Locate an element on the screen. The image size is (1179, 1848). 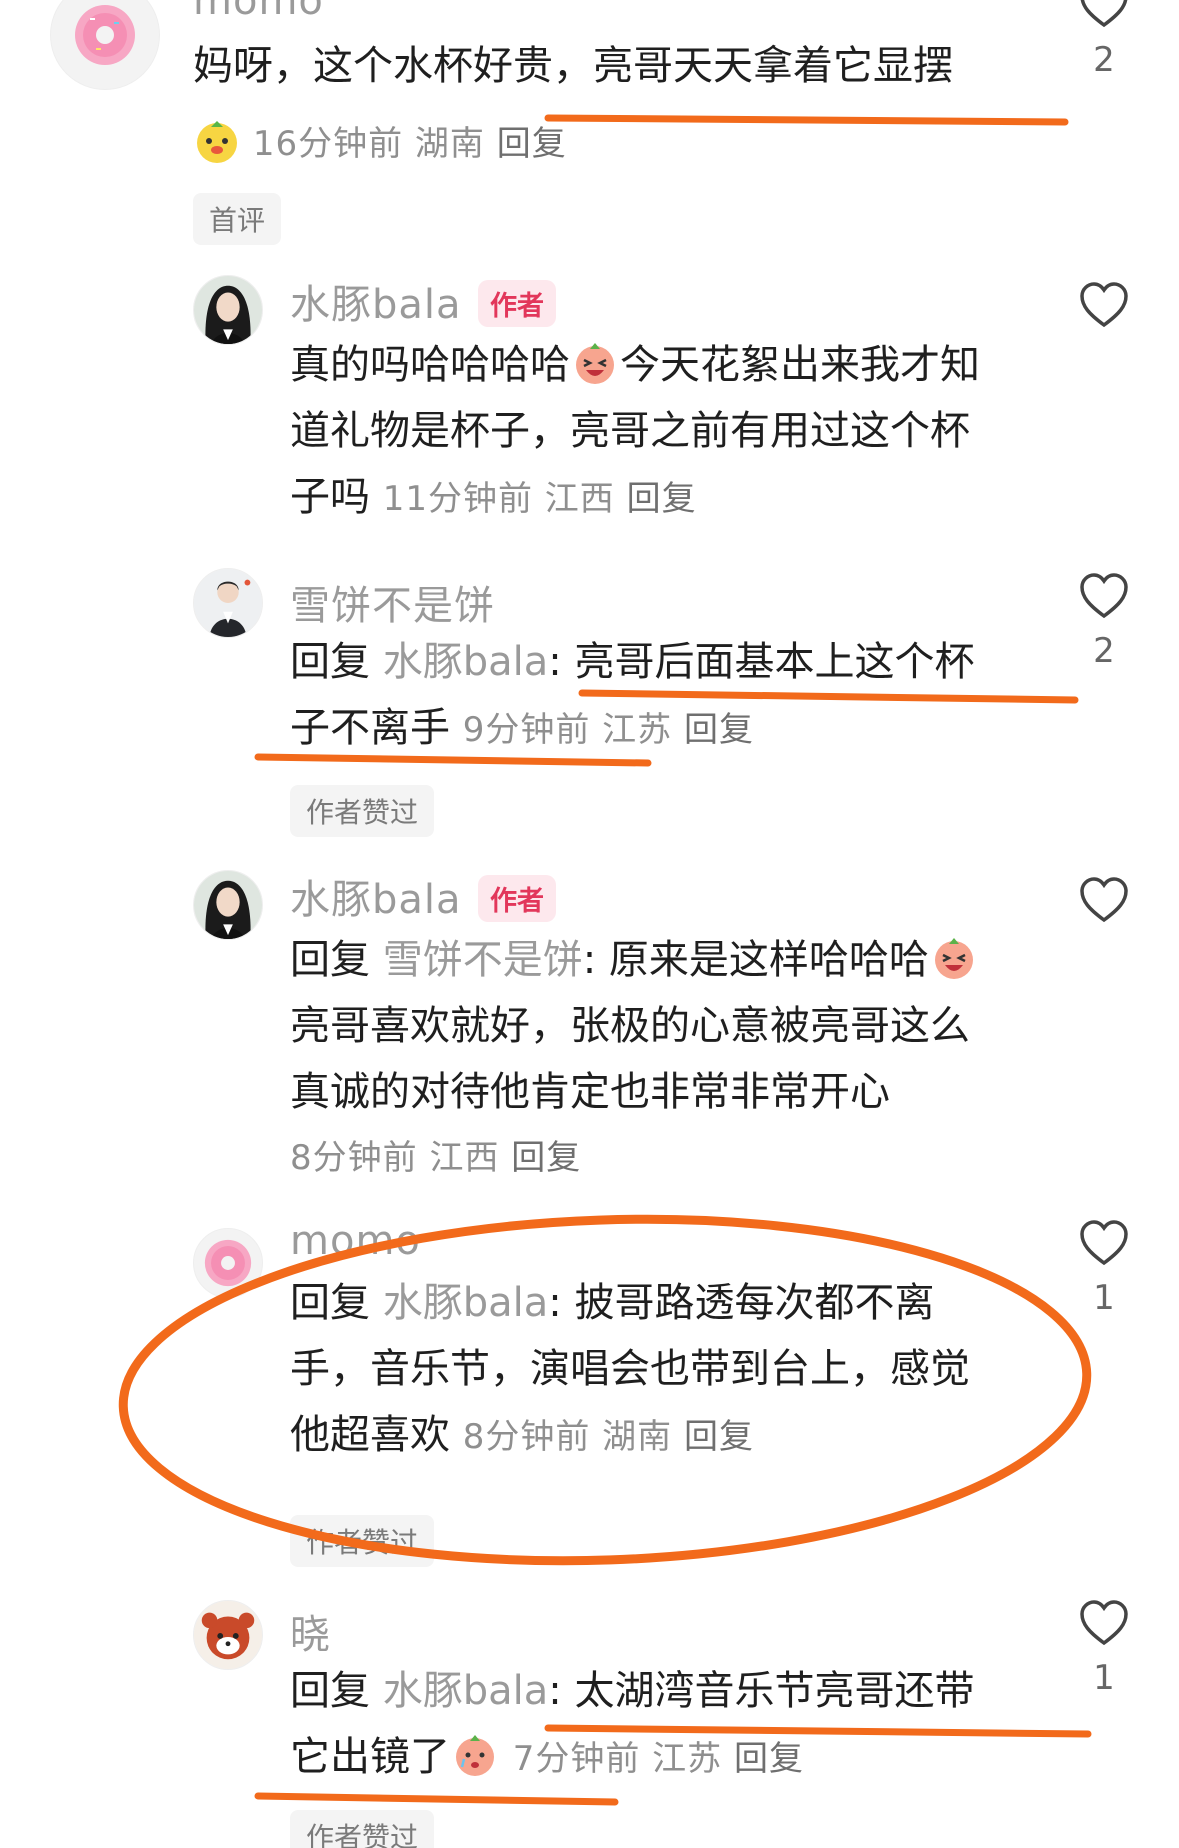
comment-time: 7分钟前 is located at coordinates (576, 1759).